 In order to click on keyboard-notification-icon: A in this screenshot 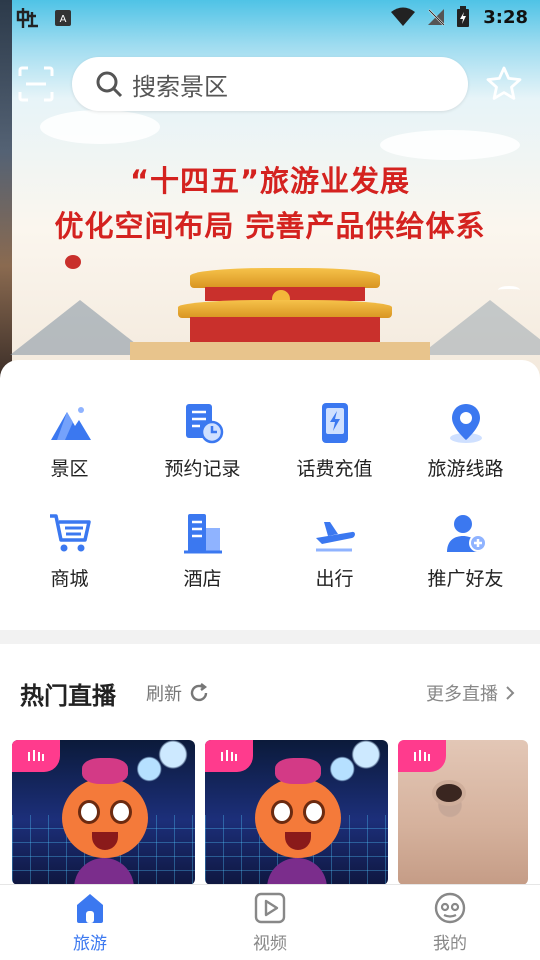, I will do `click(63, 18)`.